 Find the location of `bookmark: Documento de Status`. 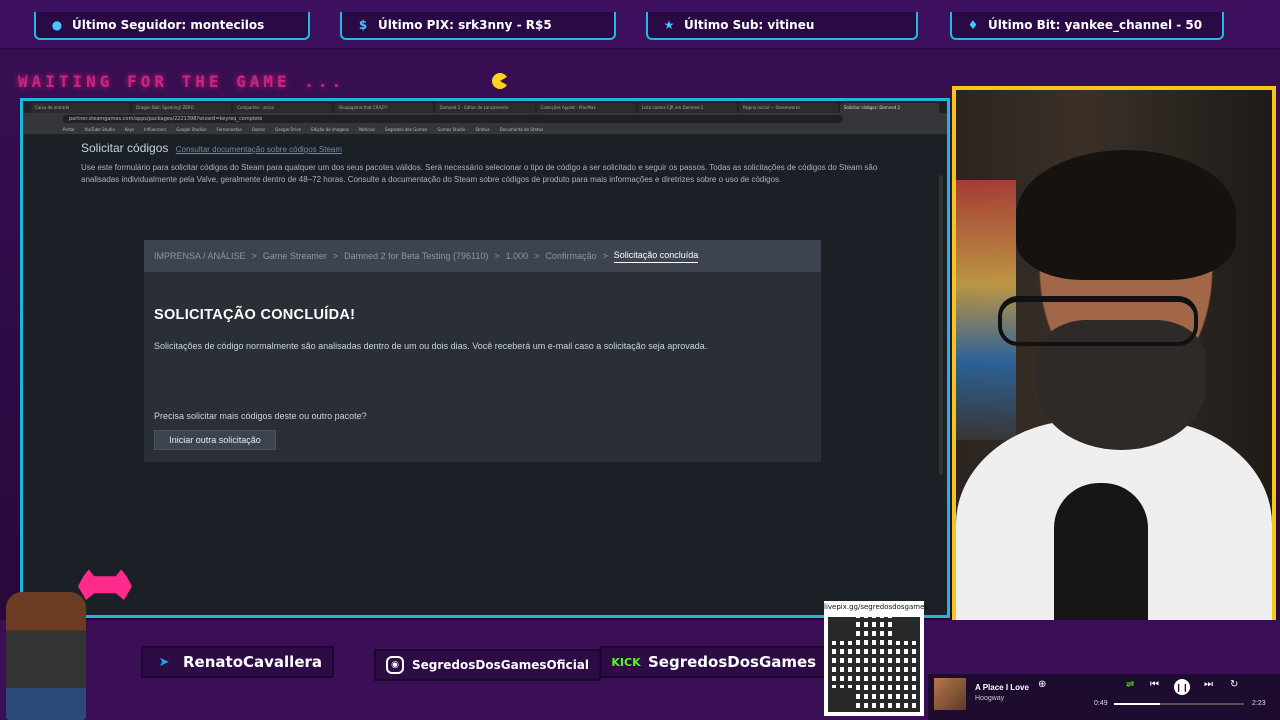

bookmark: Documento de Status is located at coordinates (521, 129).